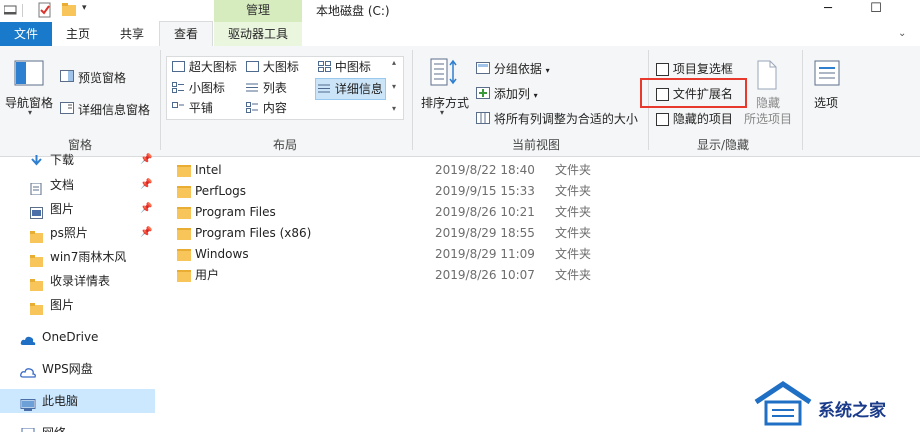 This screenshot has width=920, height=432. I want to click on nav-item-index-table: 收录详情表, so click(77, 281).